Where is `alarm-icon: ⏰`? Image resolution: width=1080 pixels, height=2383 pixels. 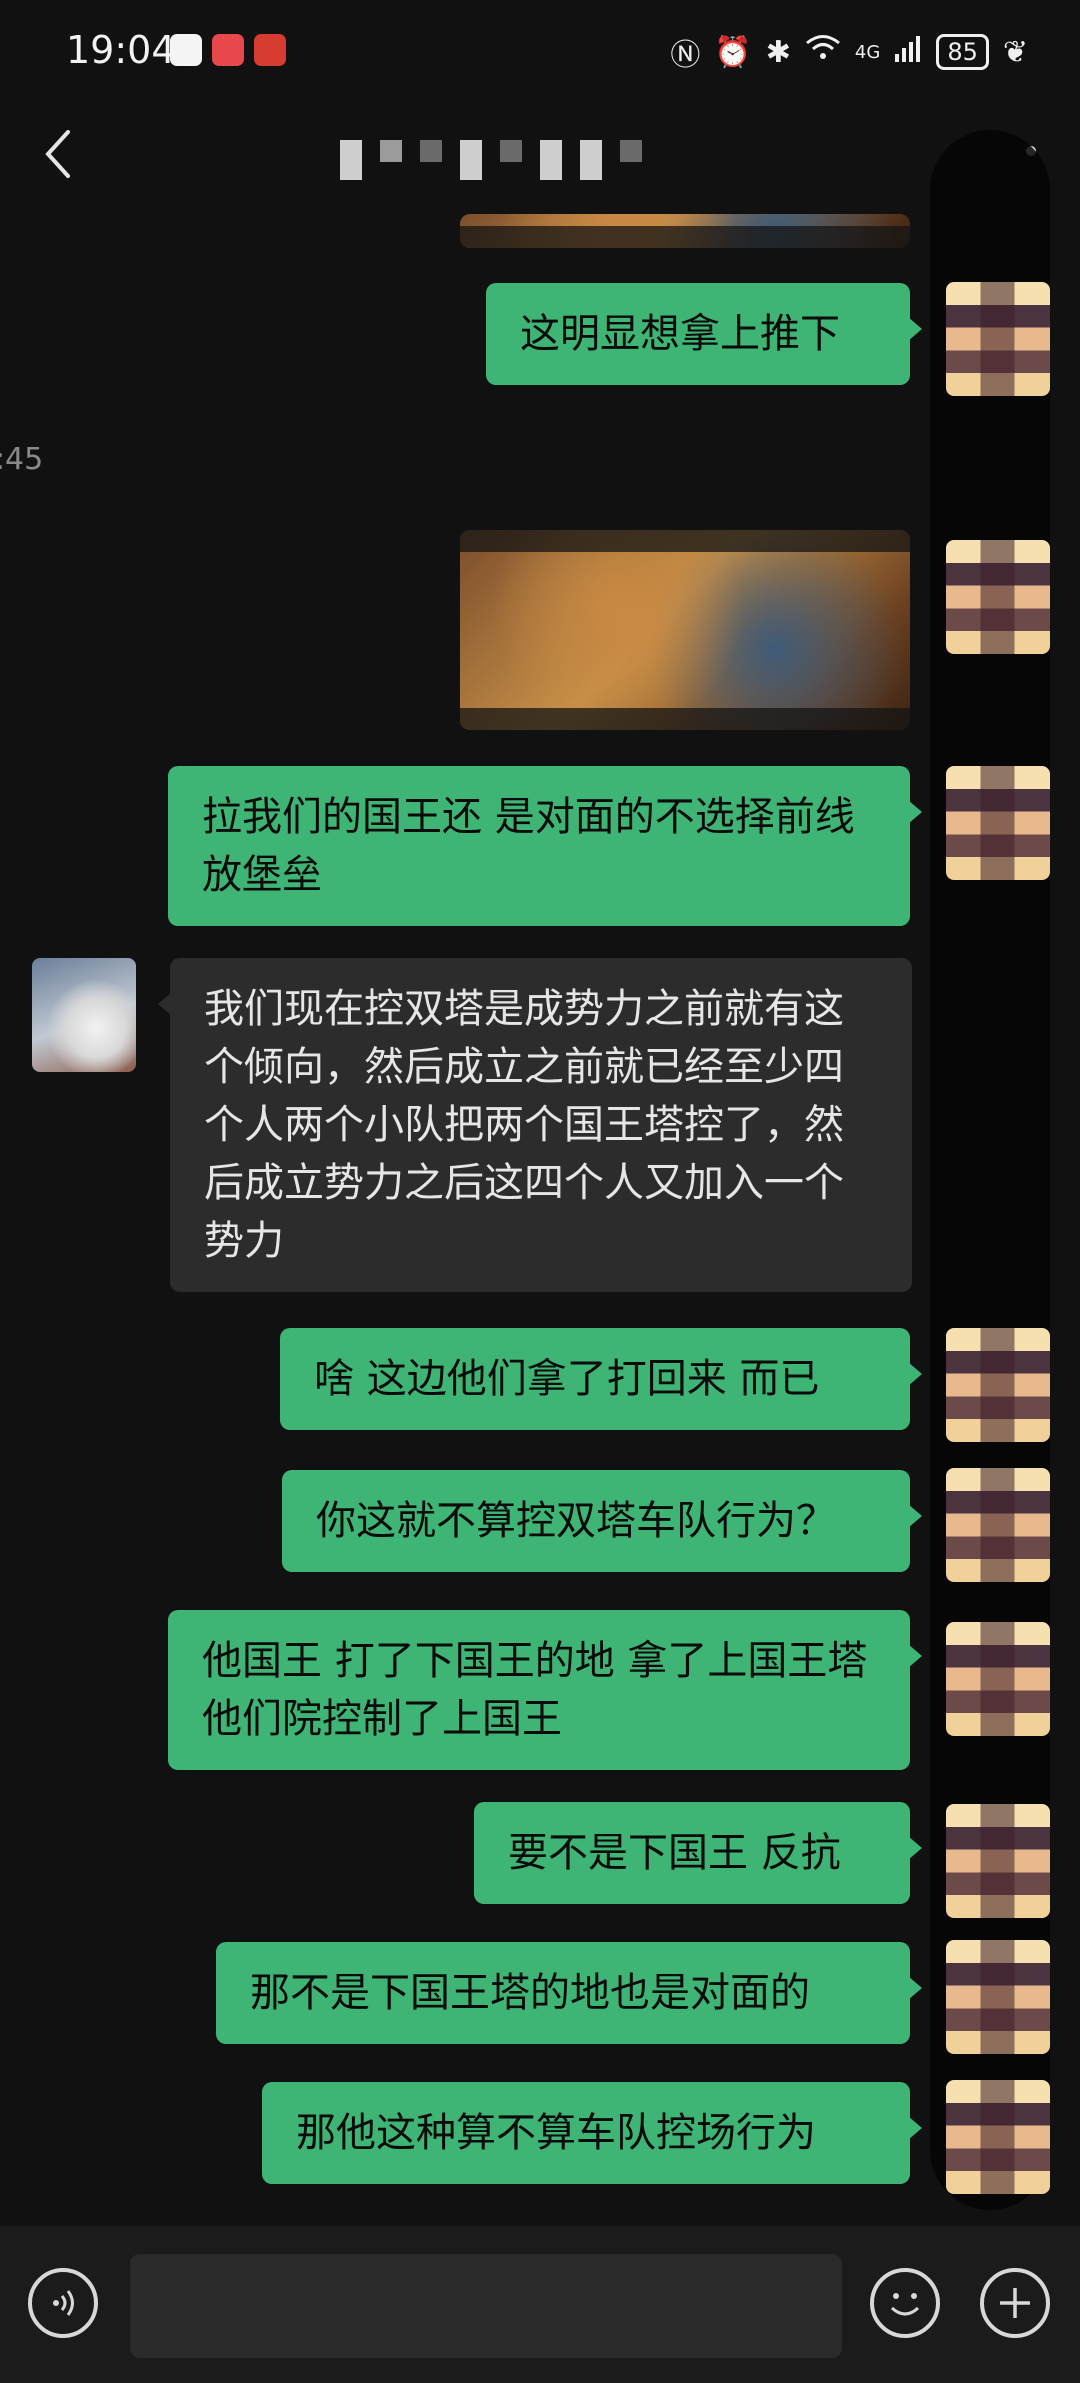
alarm-icon: ⏰ is located at coordinates (733, 52).